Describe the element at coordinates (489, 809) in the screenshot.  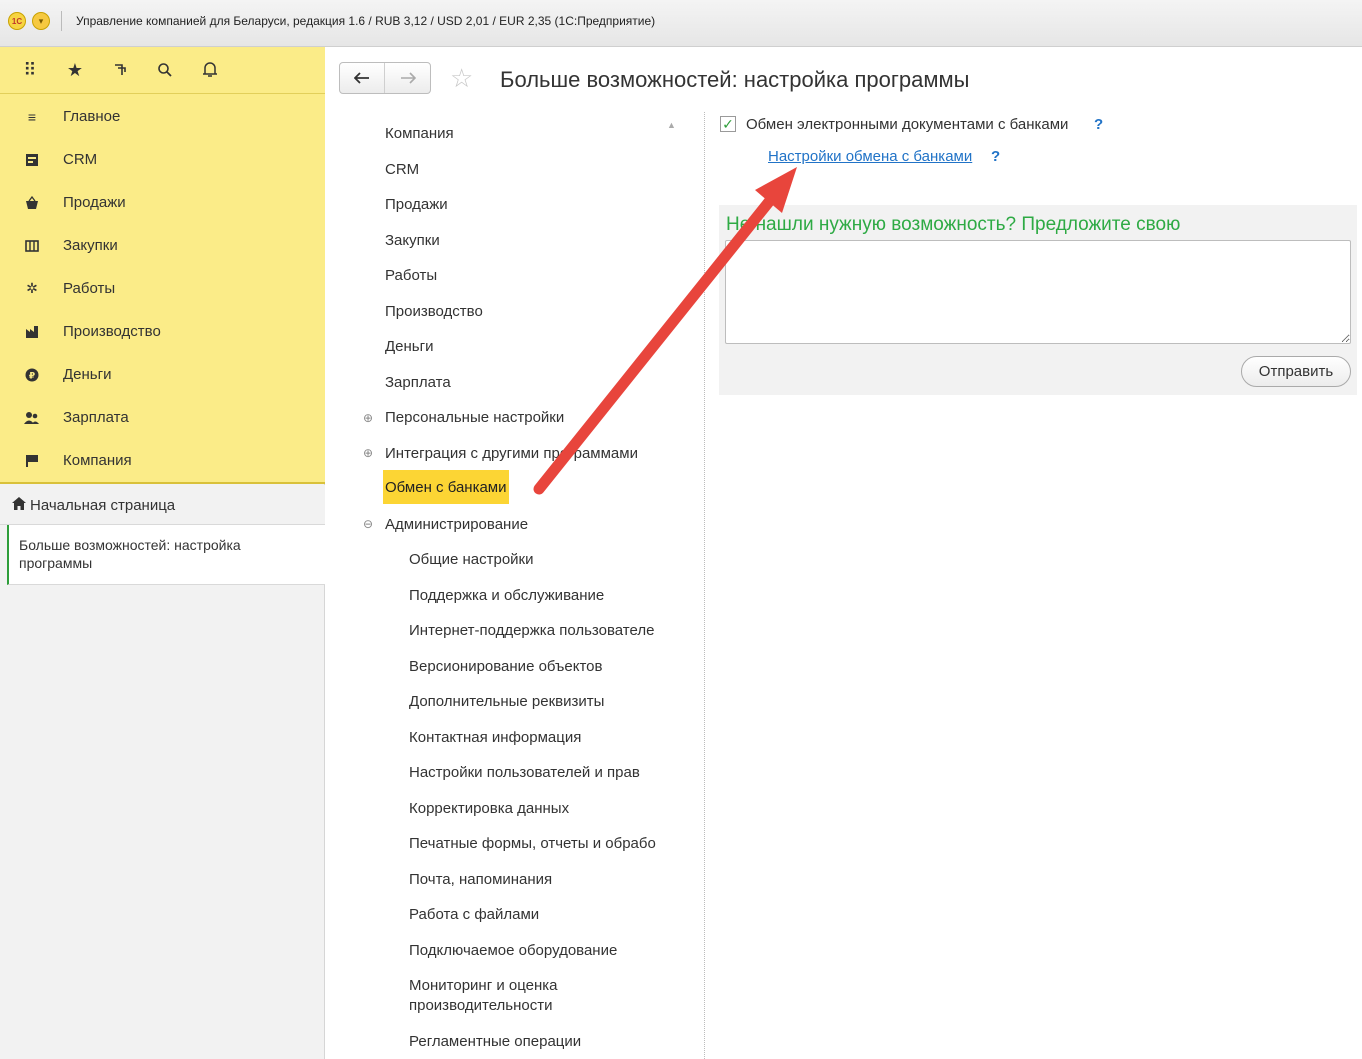
I see `section-data-correction: Корректировка данных` at that location.